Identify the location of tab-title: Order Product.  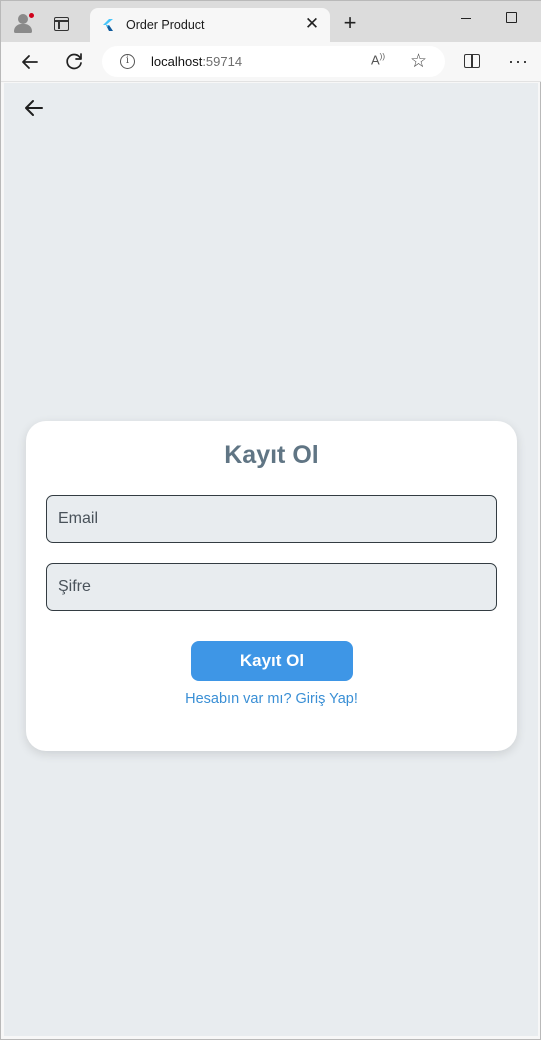
(165, 25).